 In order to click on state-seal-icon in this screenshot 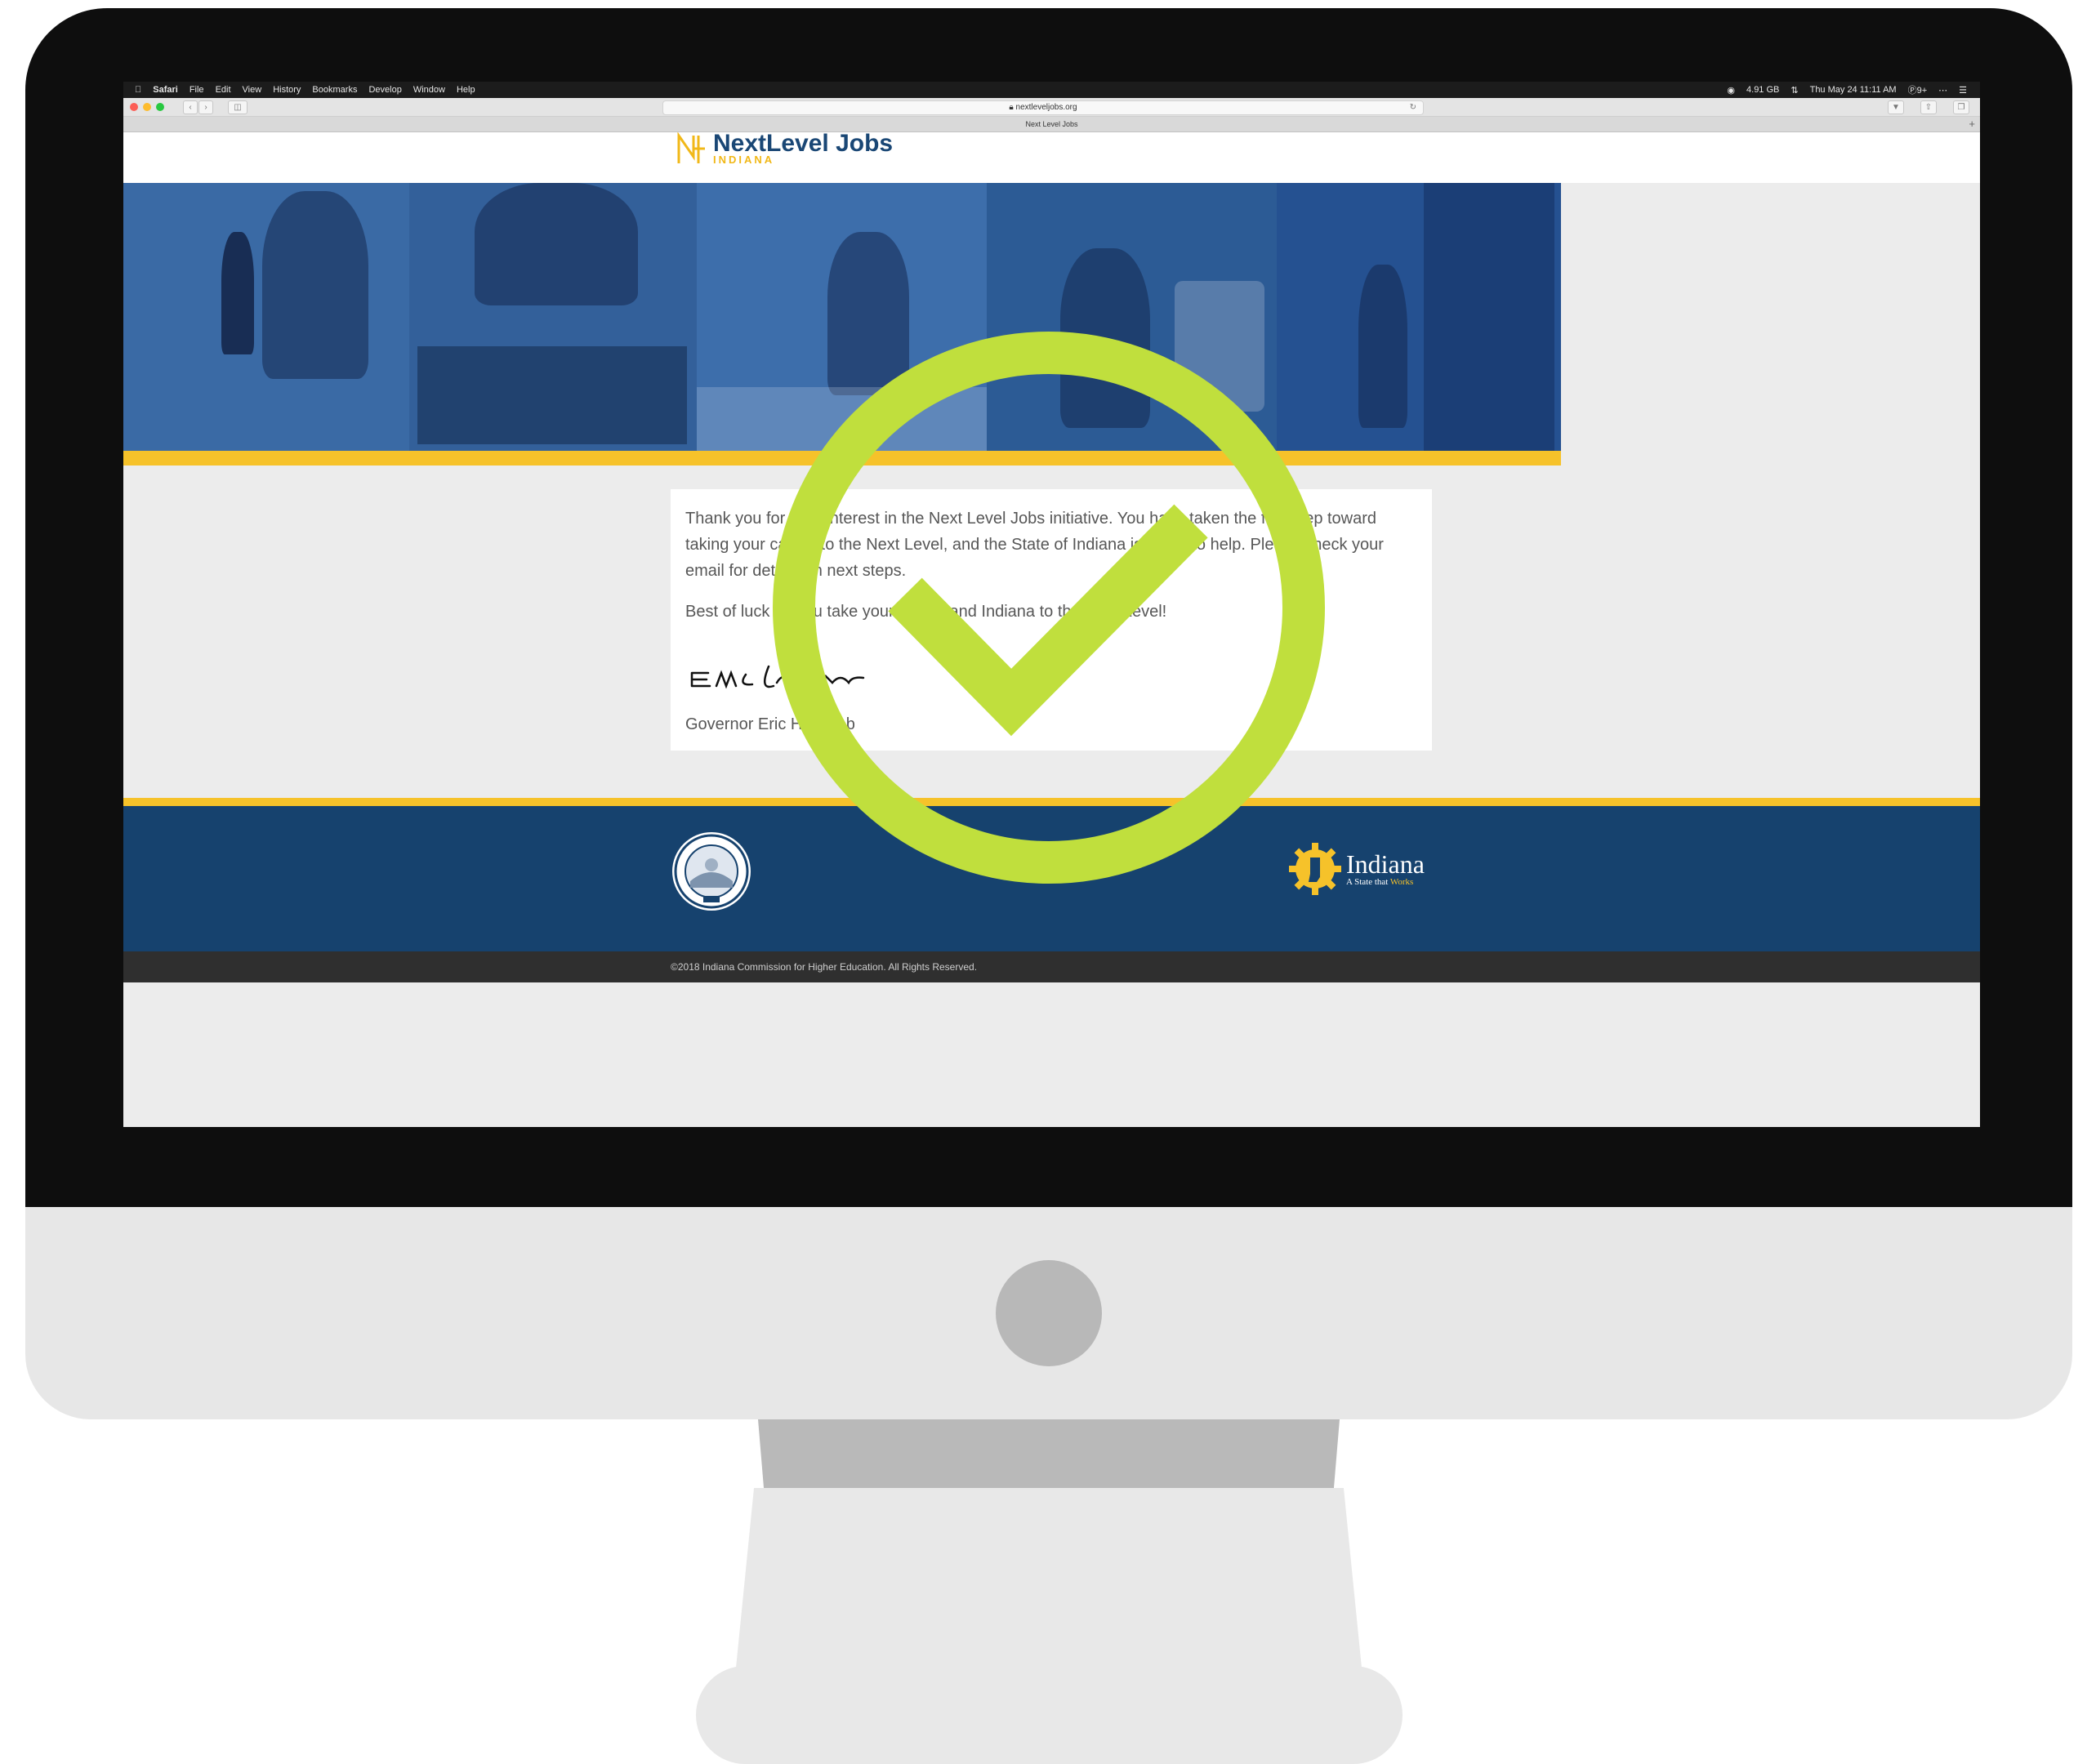, I will do `click(711, 871)`.